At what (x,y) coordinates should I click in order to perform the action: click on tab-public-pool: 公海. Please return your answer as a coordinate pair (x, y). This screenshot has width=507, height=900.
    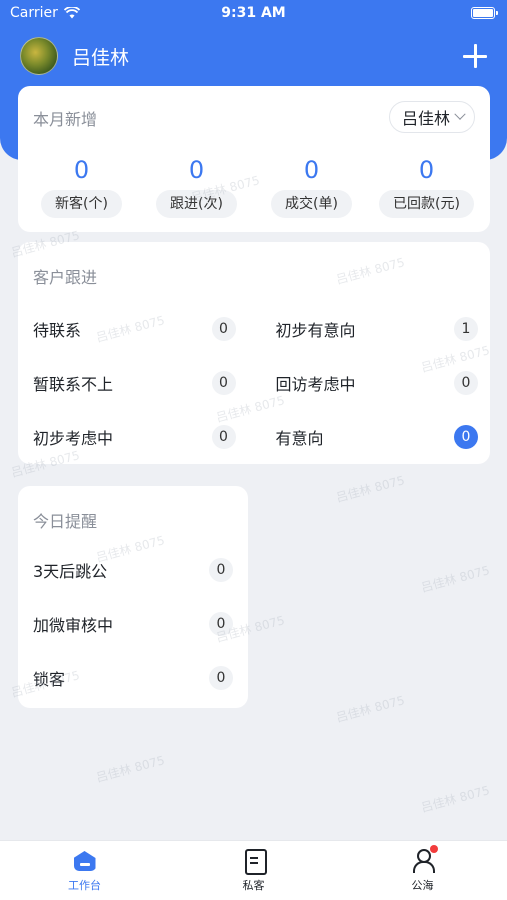
    Looking at the image, I should click on (422, 870).